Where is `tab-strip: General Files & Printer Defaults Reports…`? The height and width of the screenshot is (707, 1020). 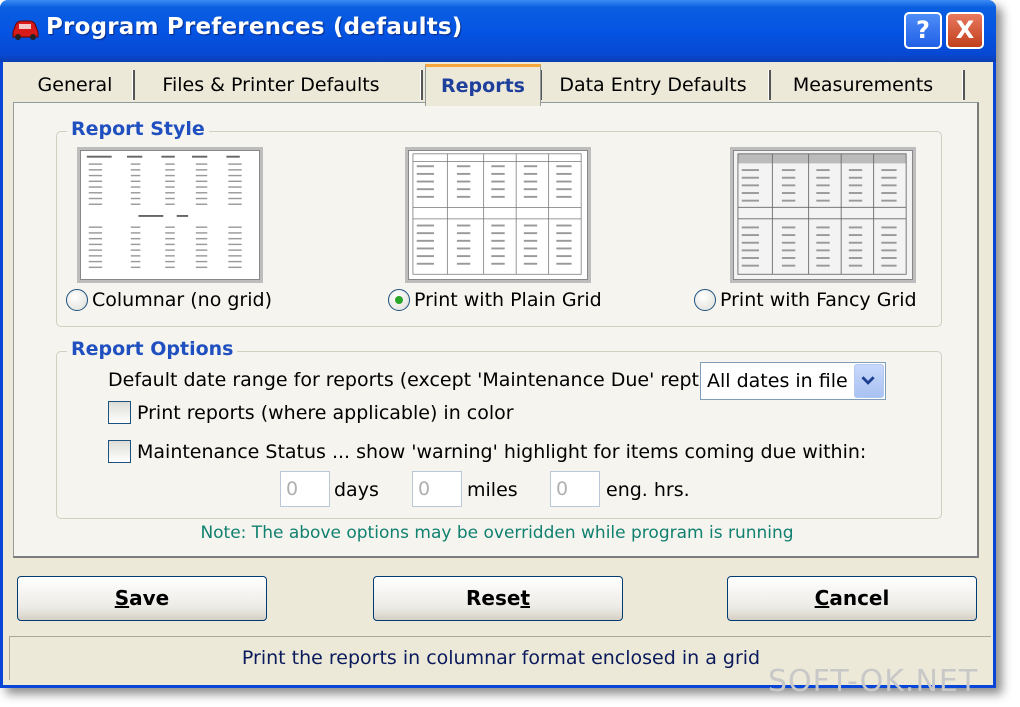 tab-strip: General Files & Printer Defaults Reports… is located at coordinates (497, 85).